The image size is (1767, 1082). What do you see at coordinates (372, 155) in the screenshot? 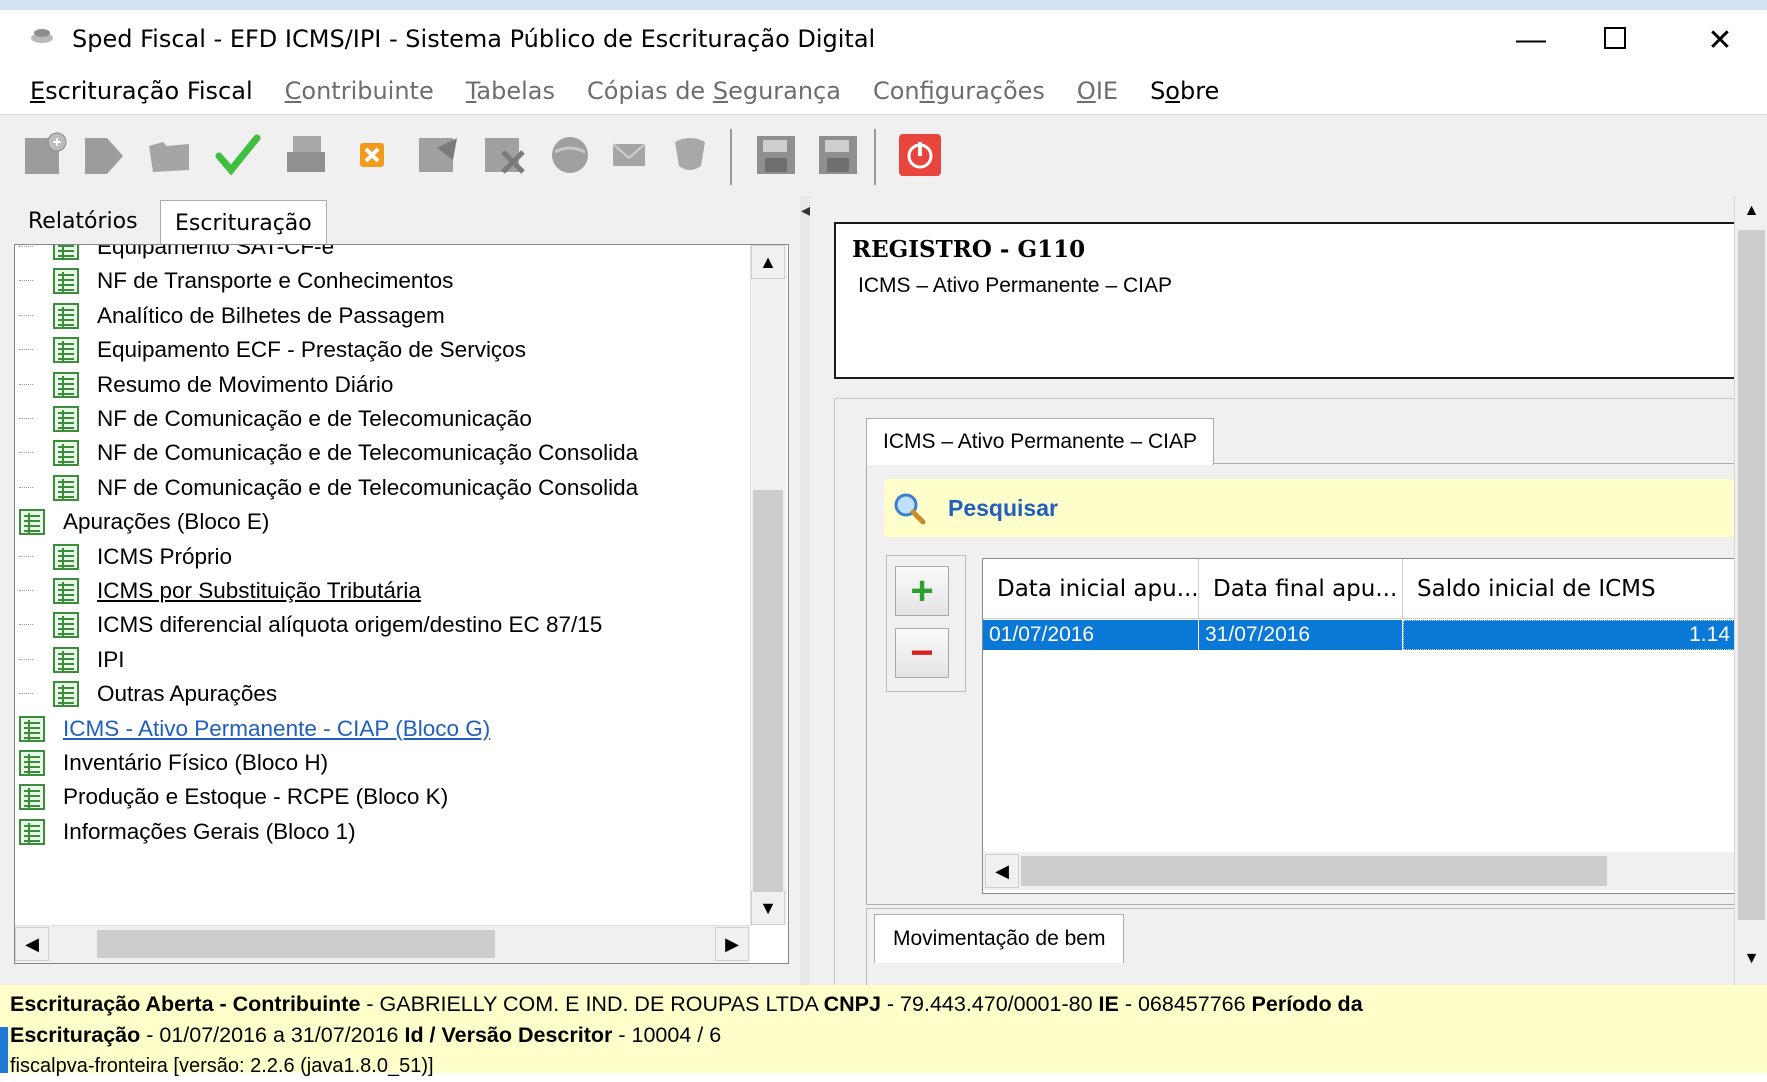
I see `delete-icon` at bounding box center [372, 155].